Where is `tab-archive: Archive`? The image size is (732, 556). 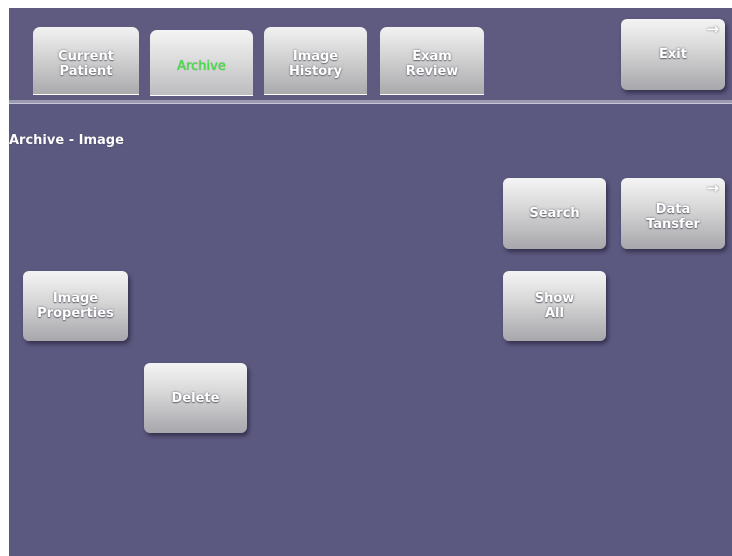 tab-archive: Archive is located at coordinates (201, 63).